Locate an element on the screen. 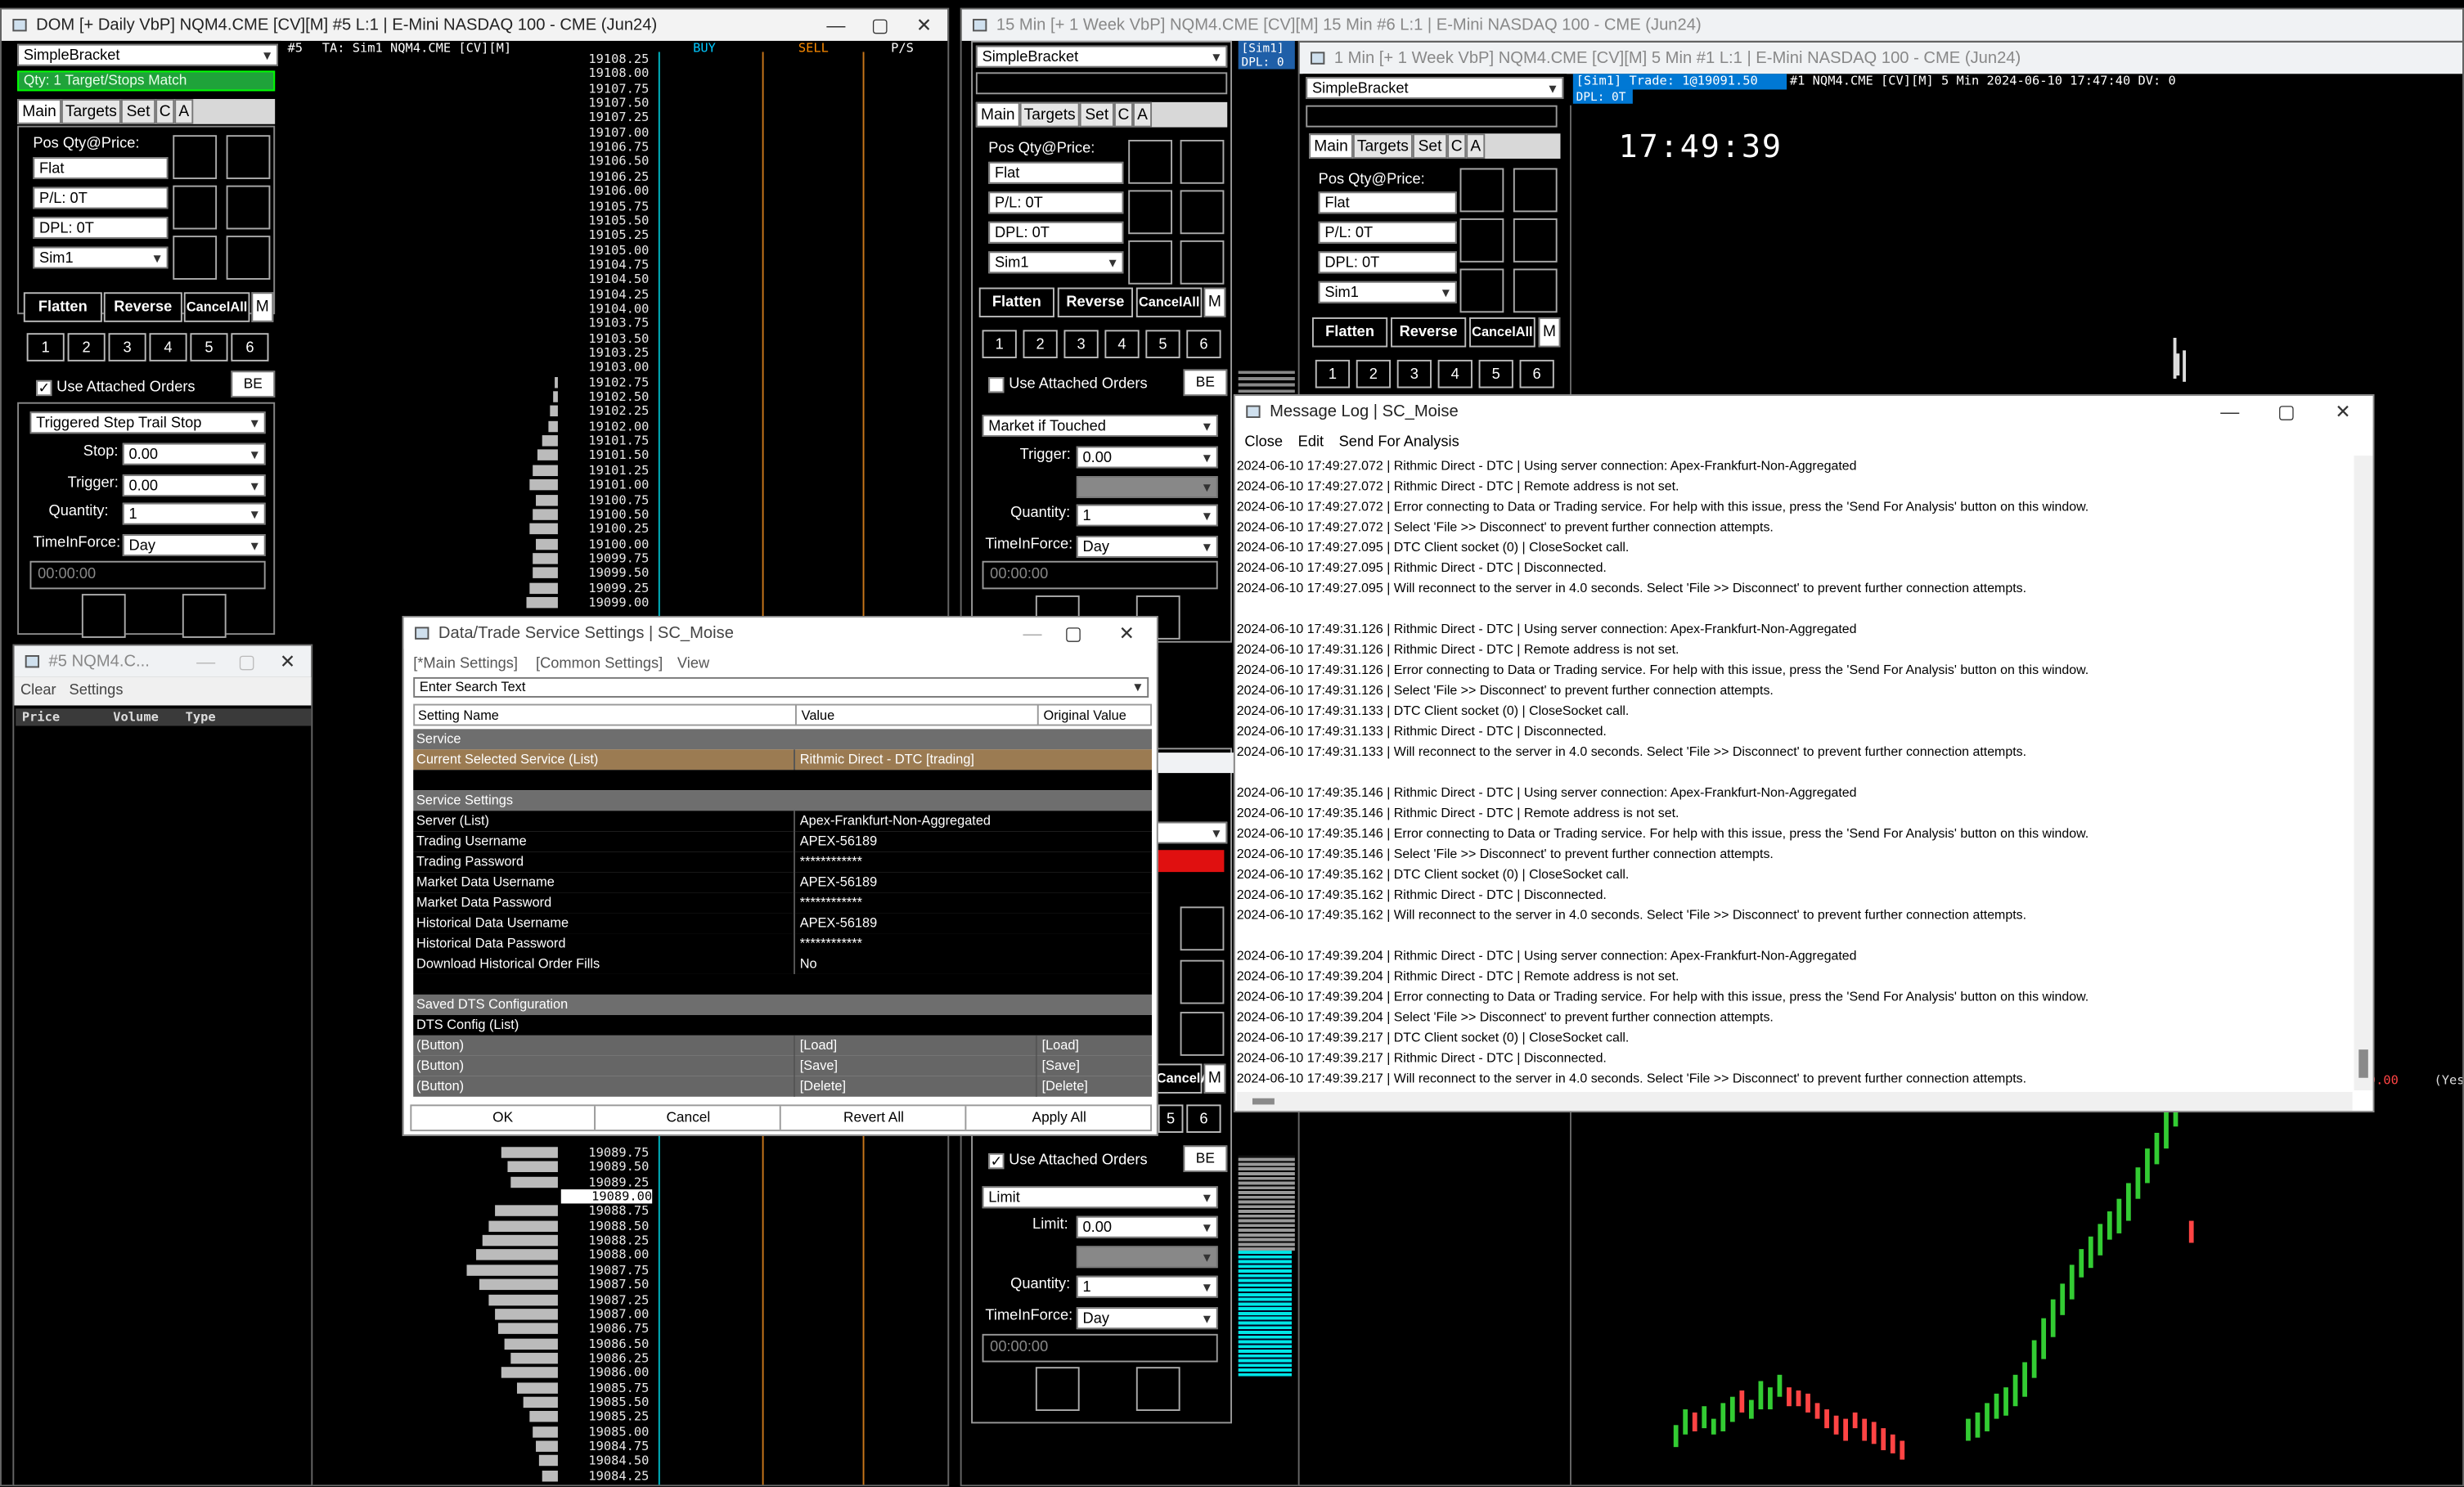 The image size is (2464, 1487). ladder-price: 19085.75 is located at coordinates (609, 1388).